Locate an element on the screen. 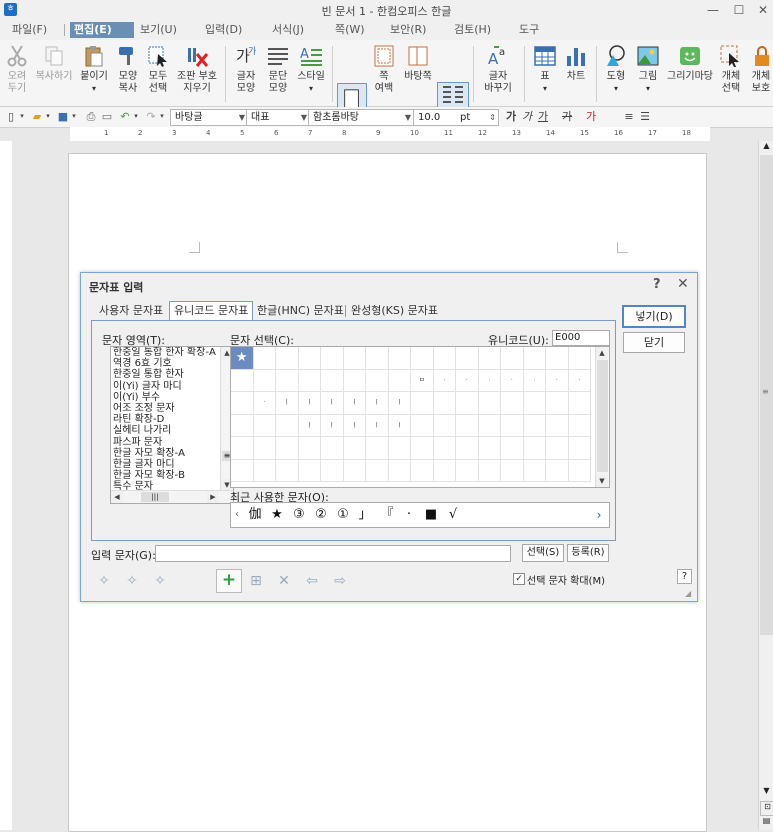 The width and height of the screenshot is (773, 832). area-list-item: 실헤티 나가리 is located at coordinates (164, 430).